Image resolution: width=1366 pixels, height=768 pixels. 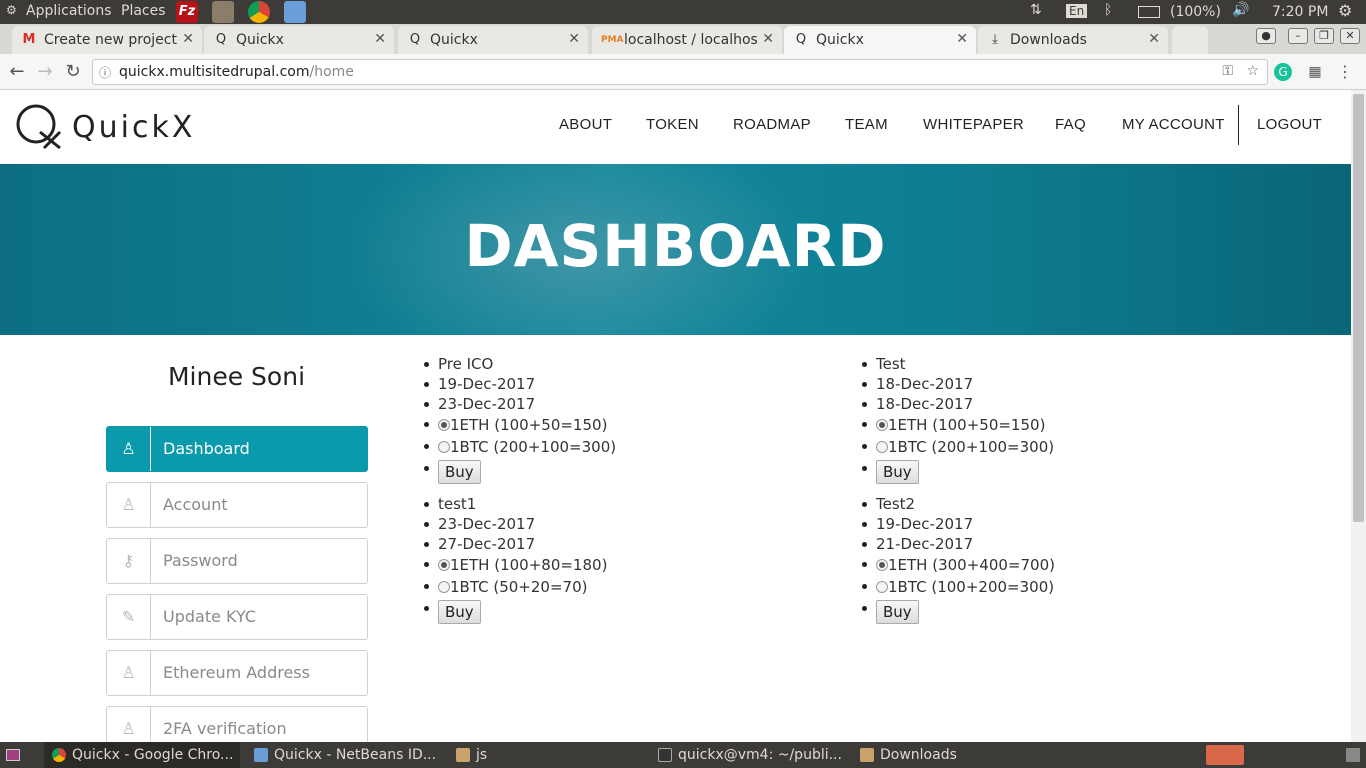 I want to click on sidebar-item-update-kyc: ✎ Update KYC, so click(x=237, y=617).